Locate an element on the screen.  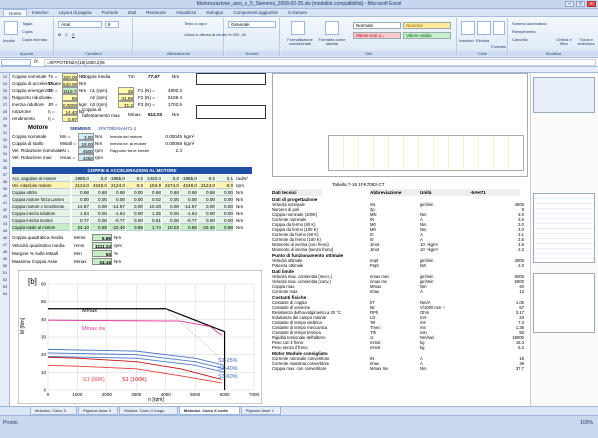
tab-revisione: Revisione is located at coordinates (156, 12).